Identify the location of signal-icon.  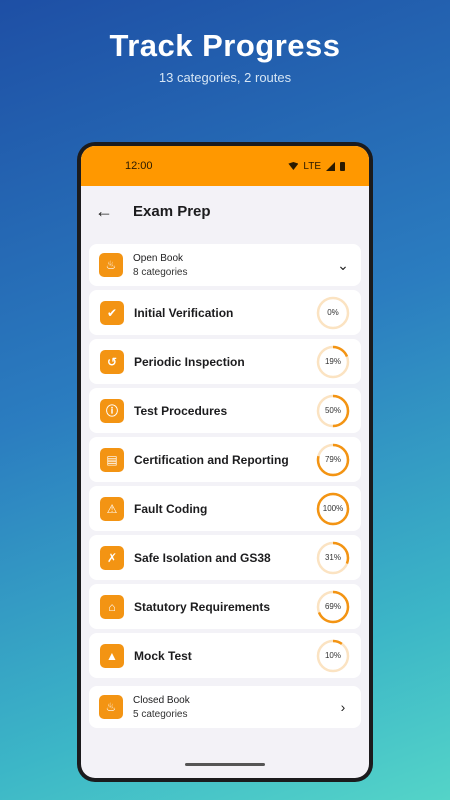
(330, 166).